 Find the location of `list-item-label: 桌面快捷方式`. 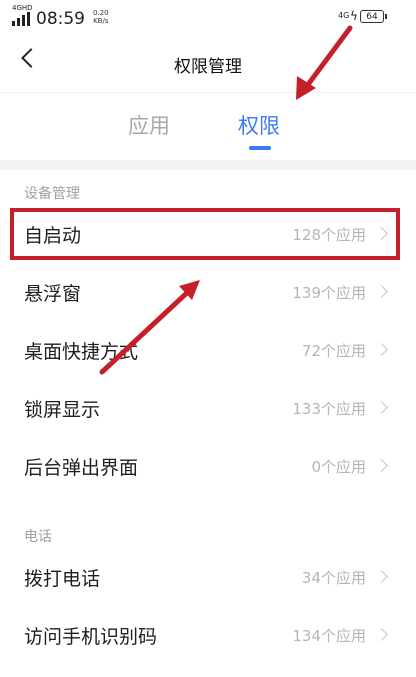

list-item-label: 桌面快捷方式 is located at coordinates (81, 352).